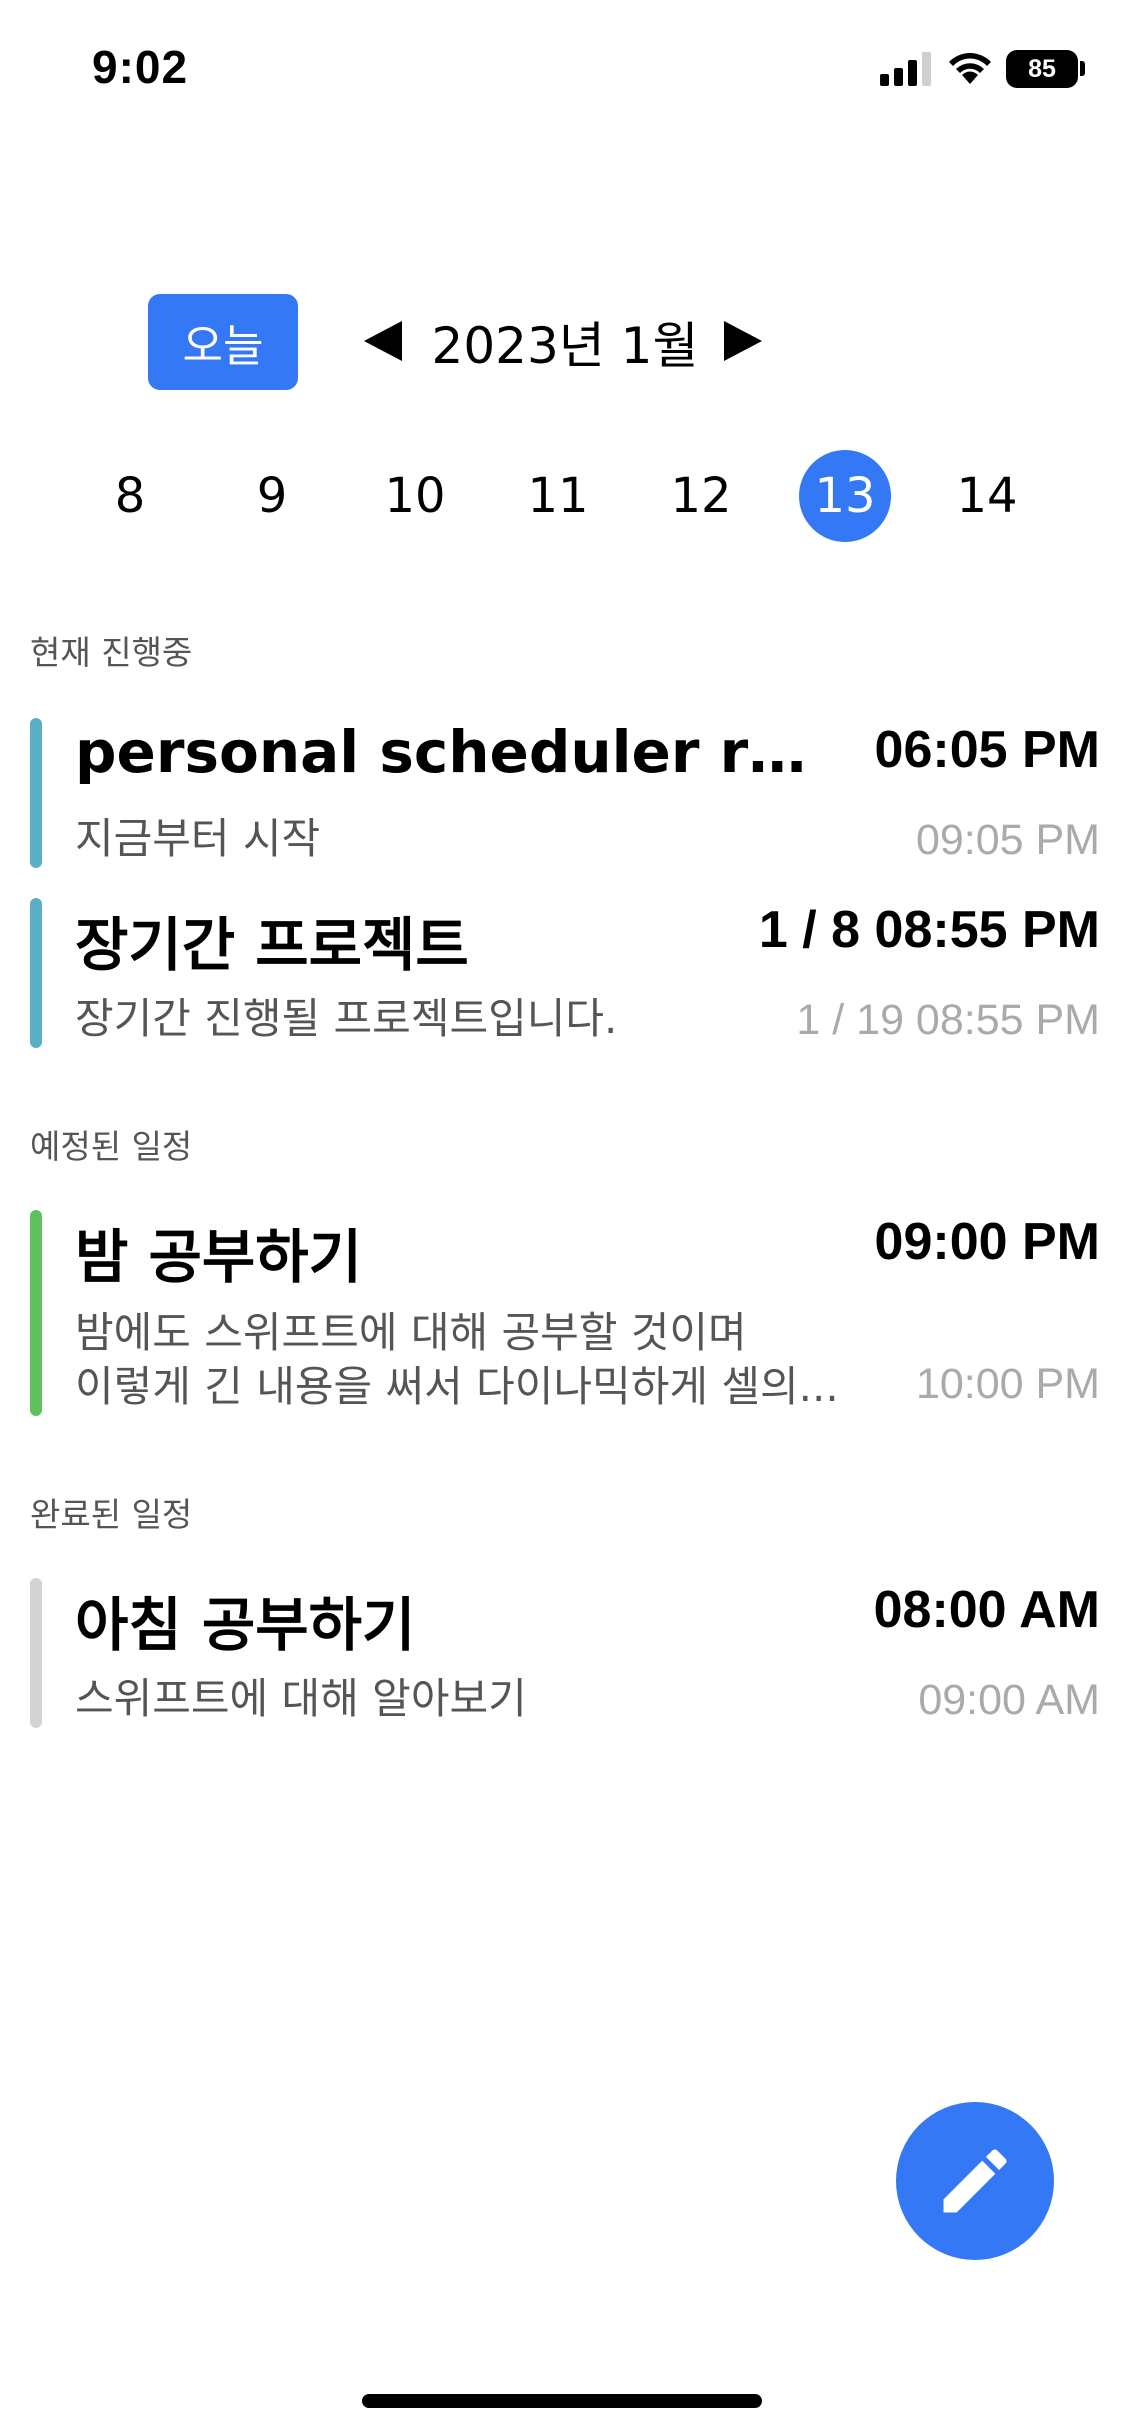 The image size is (1125, 2436). I want to click on schedule-start-time: 09:00 PM, so click(987, 1242).